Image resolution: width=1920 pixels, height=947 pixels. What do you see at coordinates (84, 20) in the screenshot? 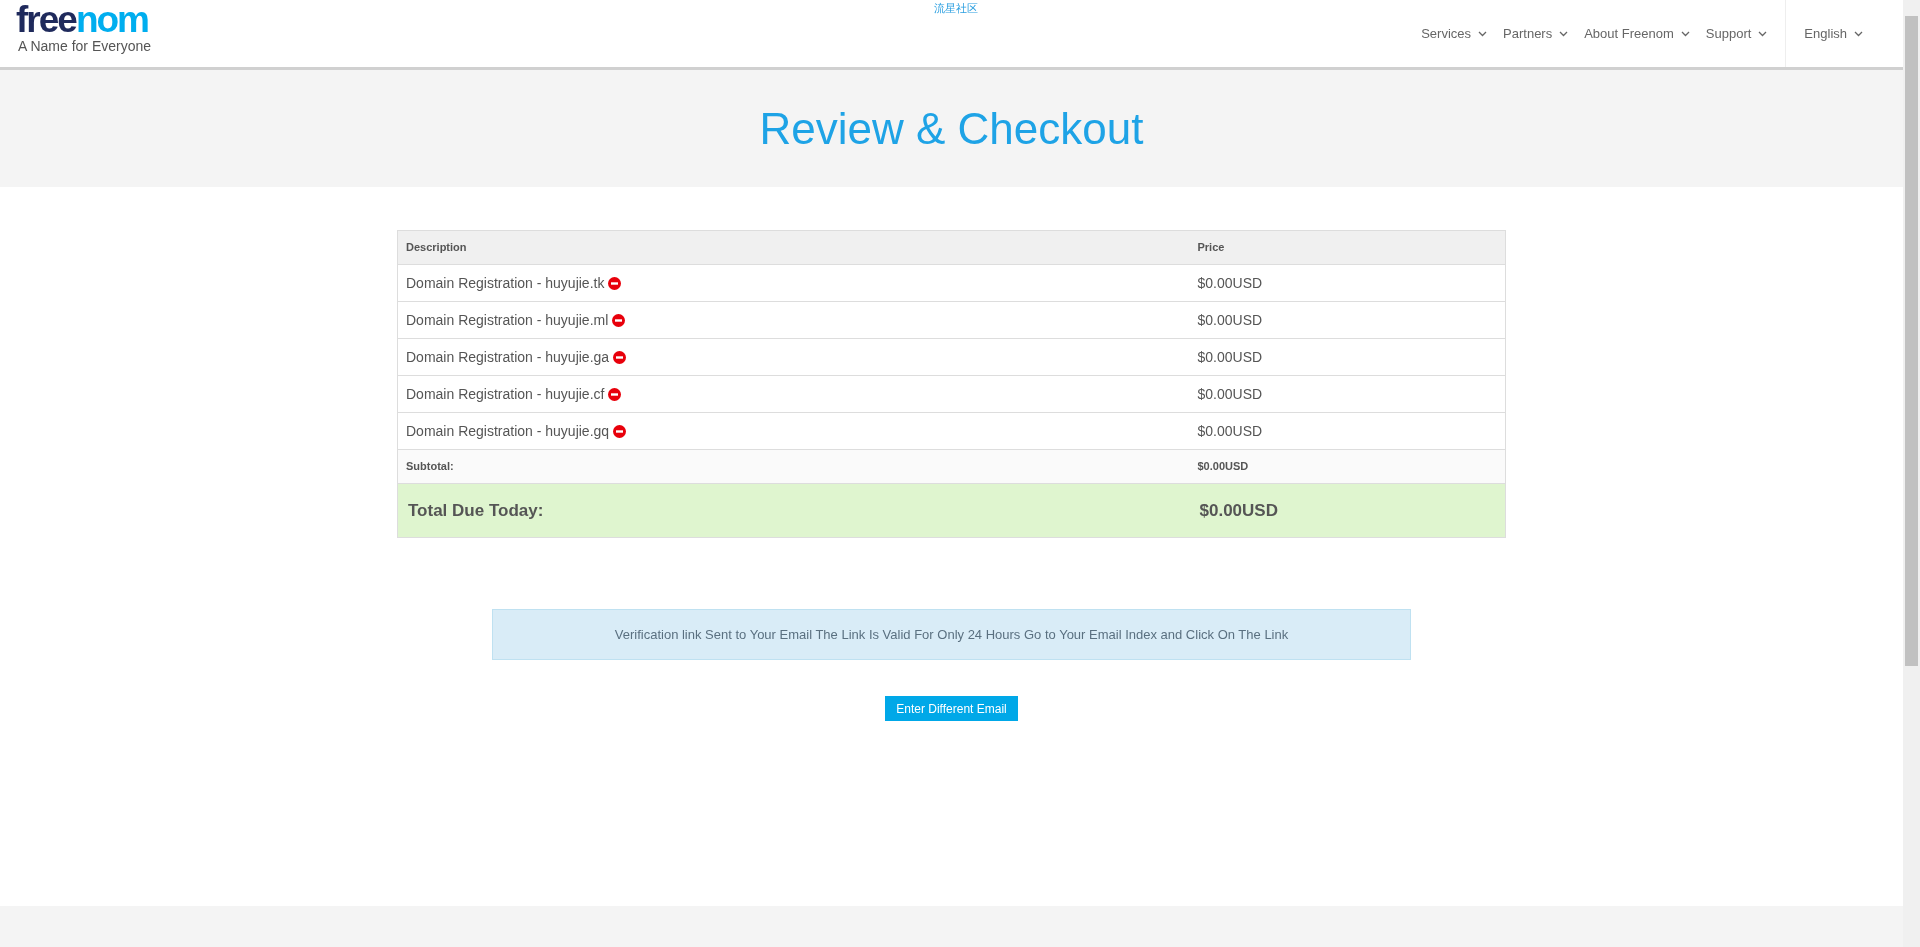
I see `freenom-logo: freenom` at bounding box center [84, 20].